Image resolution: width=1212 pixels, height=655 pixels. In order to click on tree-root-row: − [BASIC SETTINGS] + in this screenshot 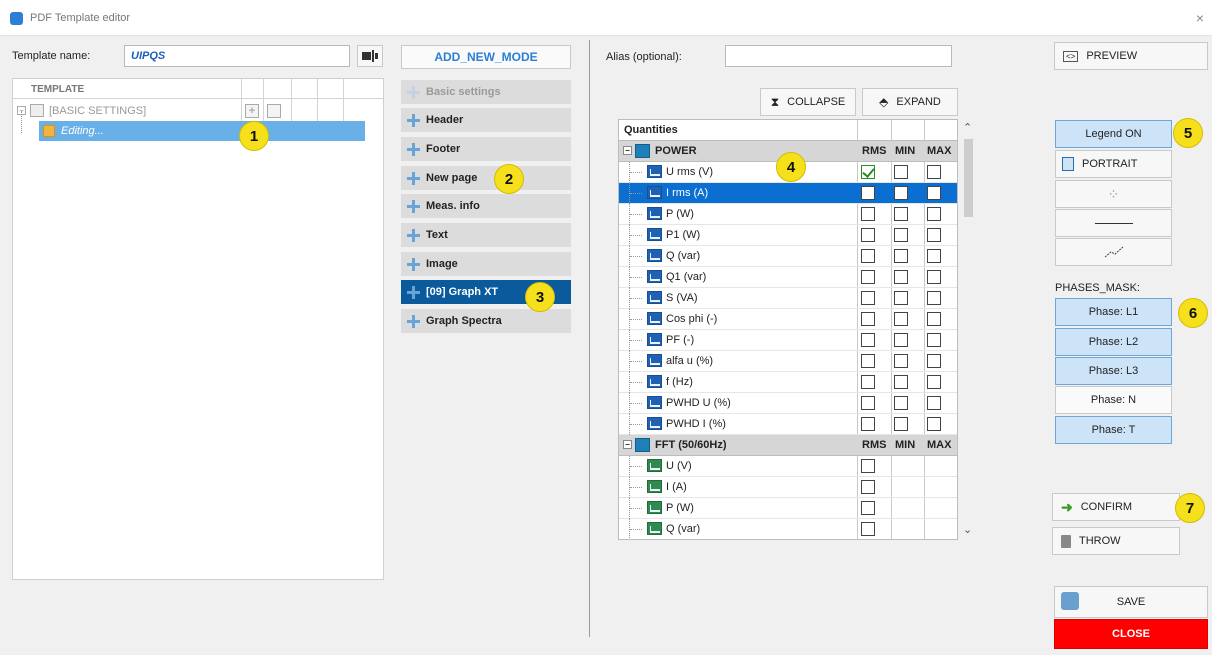, I will do `click(198, 111)`.